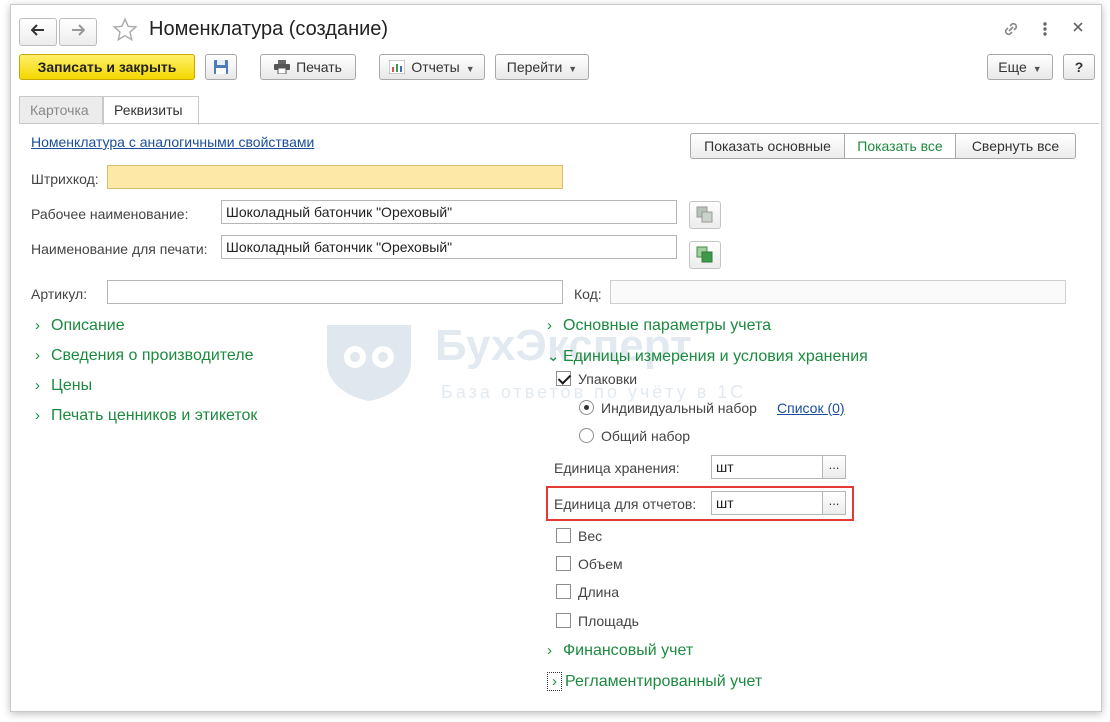  Describe the element at coordinates (646, 436) in the screenshot. I see `common-set-label: Общий набор` at that location.